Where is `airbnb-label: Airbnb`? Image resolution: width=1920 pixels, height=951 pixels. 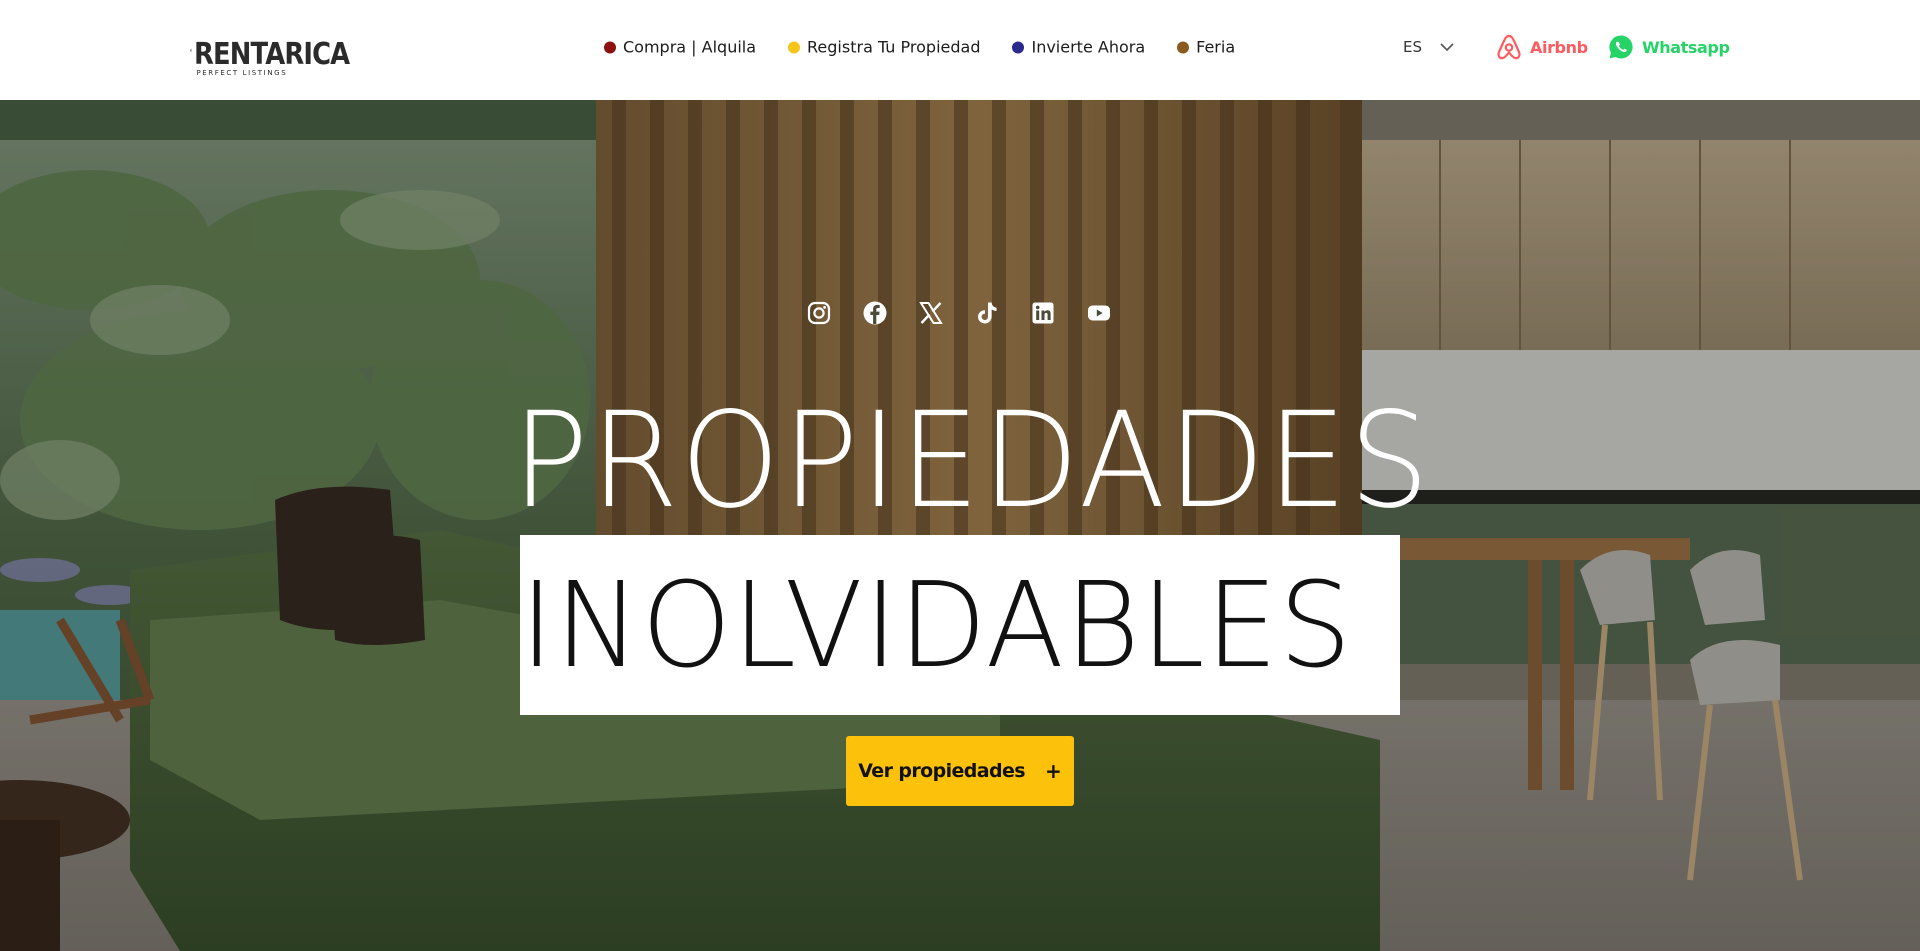 airbnb-label: Airbnb is located at coordinates (1559, 47).